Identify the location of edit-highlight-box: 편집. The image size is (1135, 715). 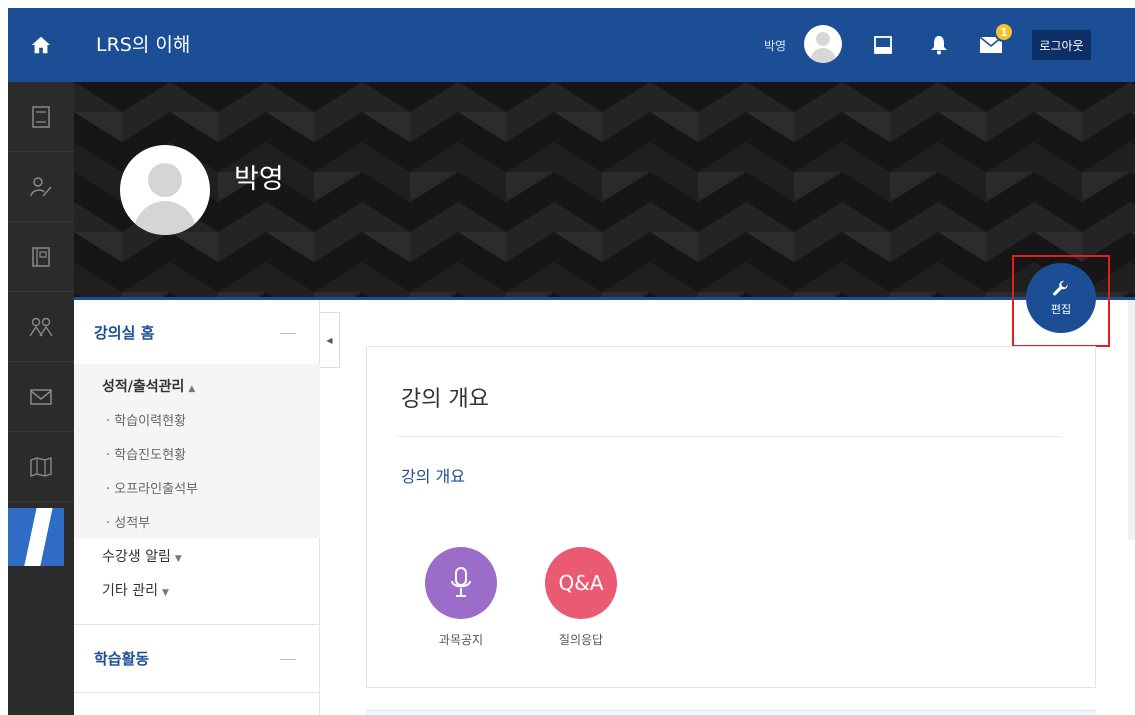
(1061, 301).